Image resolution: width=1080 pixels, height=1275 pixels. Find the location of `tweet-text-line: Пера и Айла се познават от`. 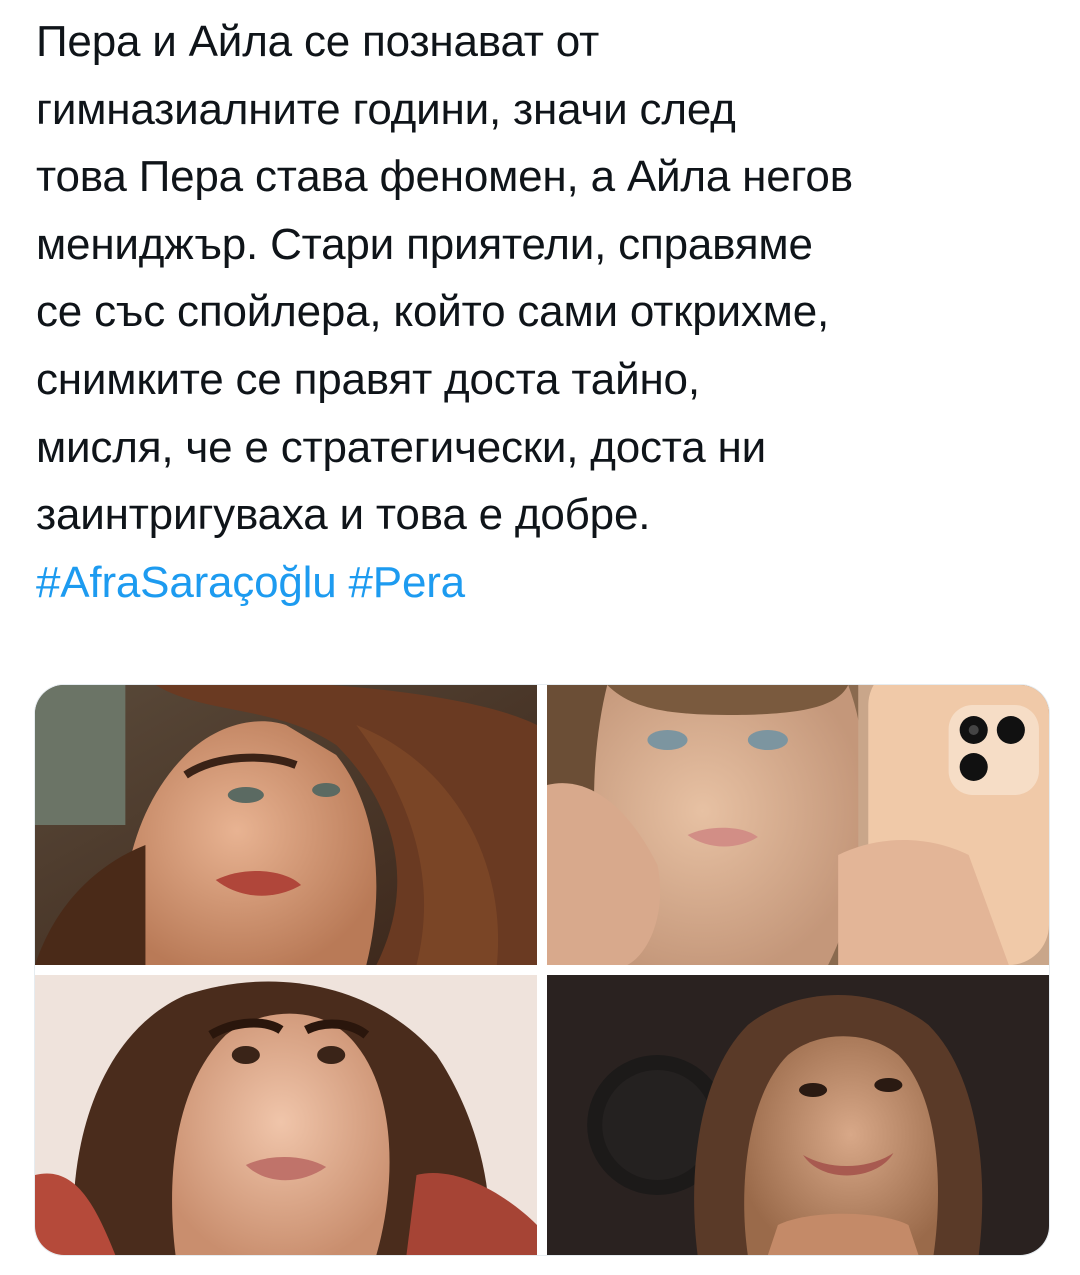

tweet-text-line: Пера и Айла се познават от is located at coordinates (318, 41).